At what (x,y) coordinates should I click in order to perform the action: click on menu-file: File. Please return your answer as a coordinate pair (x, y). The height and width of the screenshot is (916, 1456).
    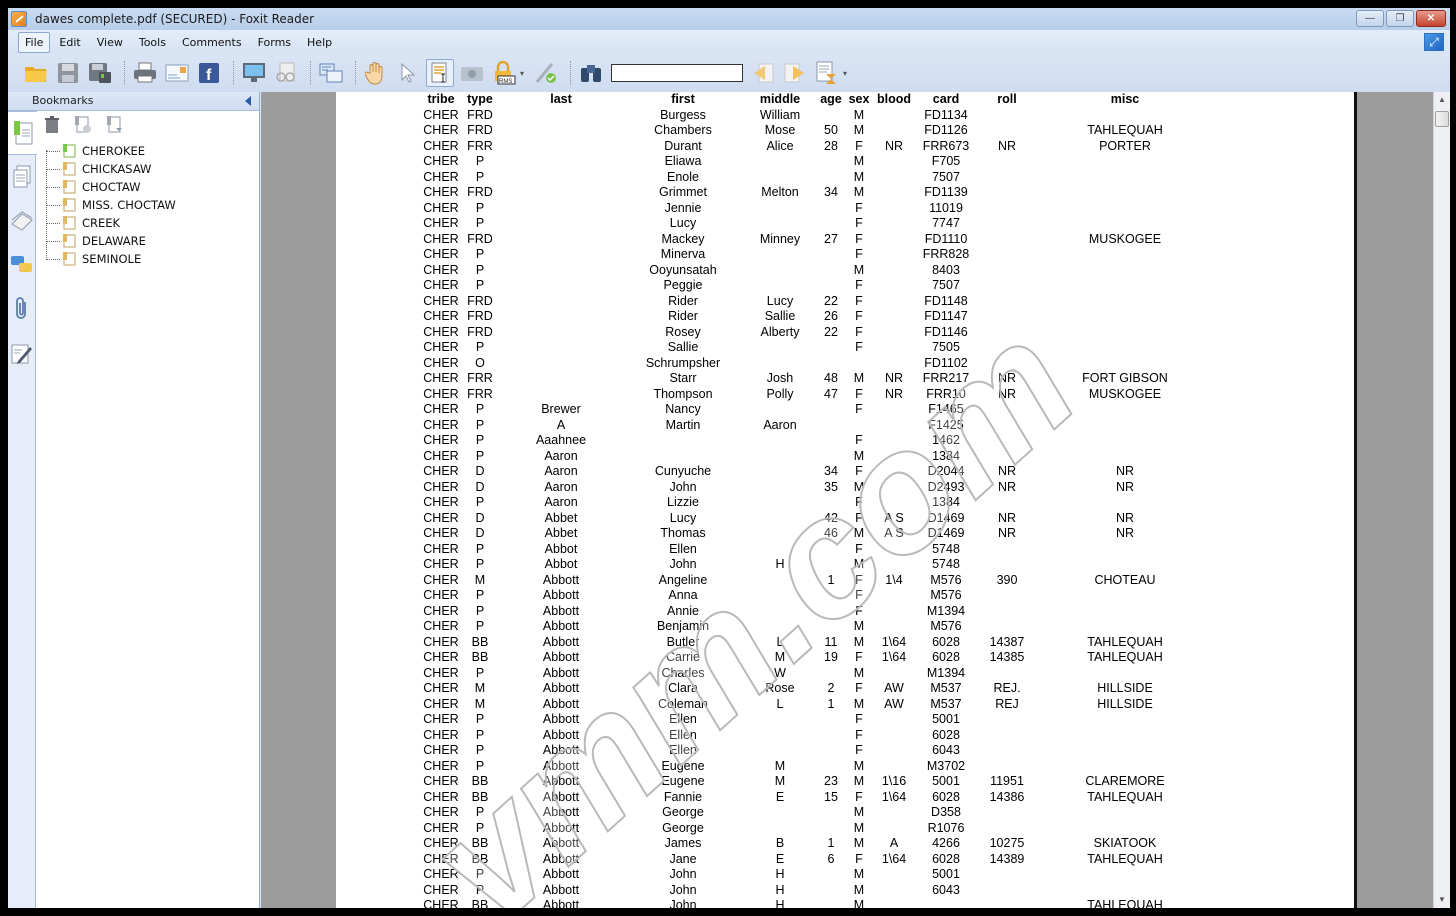
    Looking at the image, I should click on (34, 42).